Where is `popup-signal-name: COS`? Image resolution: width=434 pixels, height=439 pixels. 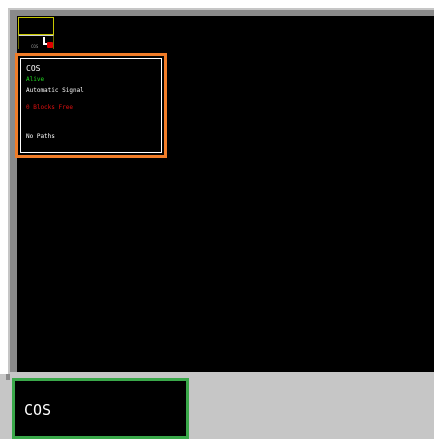 popup-signal-name: COS is located at coordinates (33, 68).